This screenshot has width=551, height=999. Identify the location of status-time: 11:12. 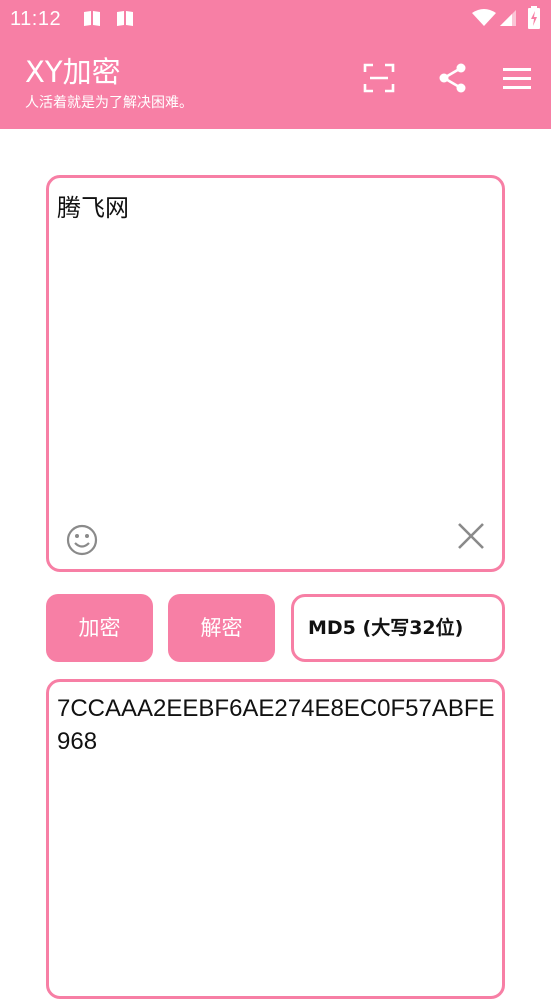
(36, 19).